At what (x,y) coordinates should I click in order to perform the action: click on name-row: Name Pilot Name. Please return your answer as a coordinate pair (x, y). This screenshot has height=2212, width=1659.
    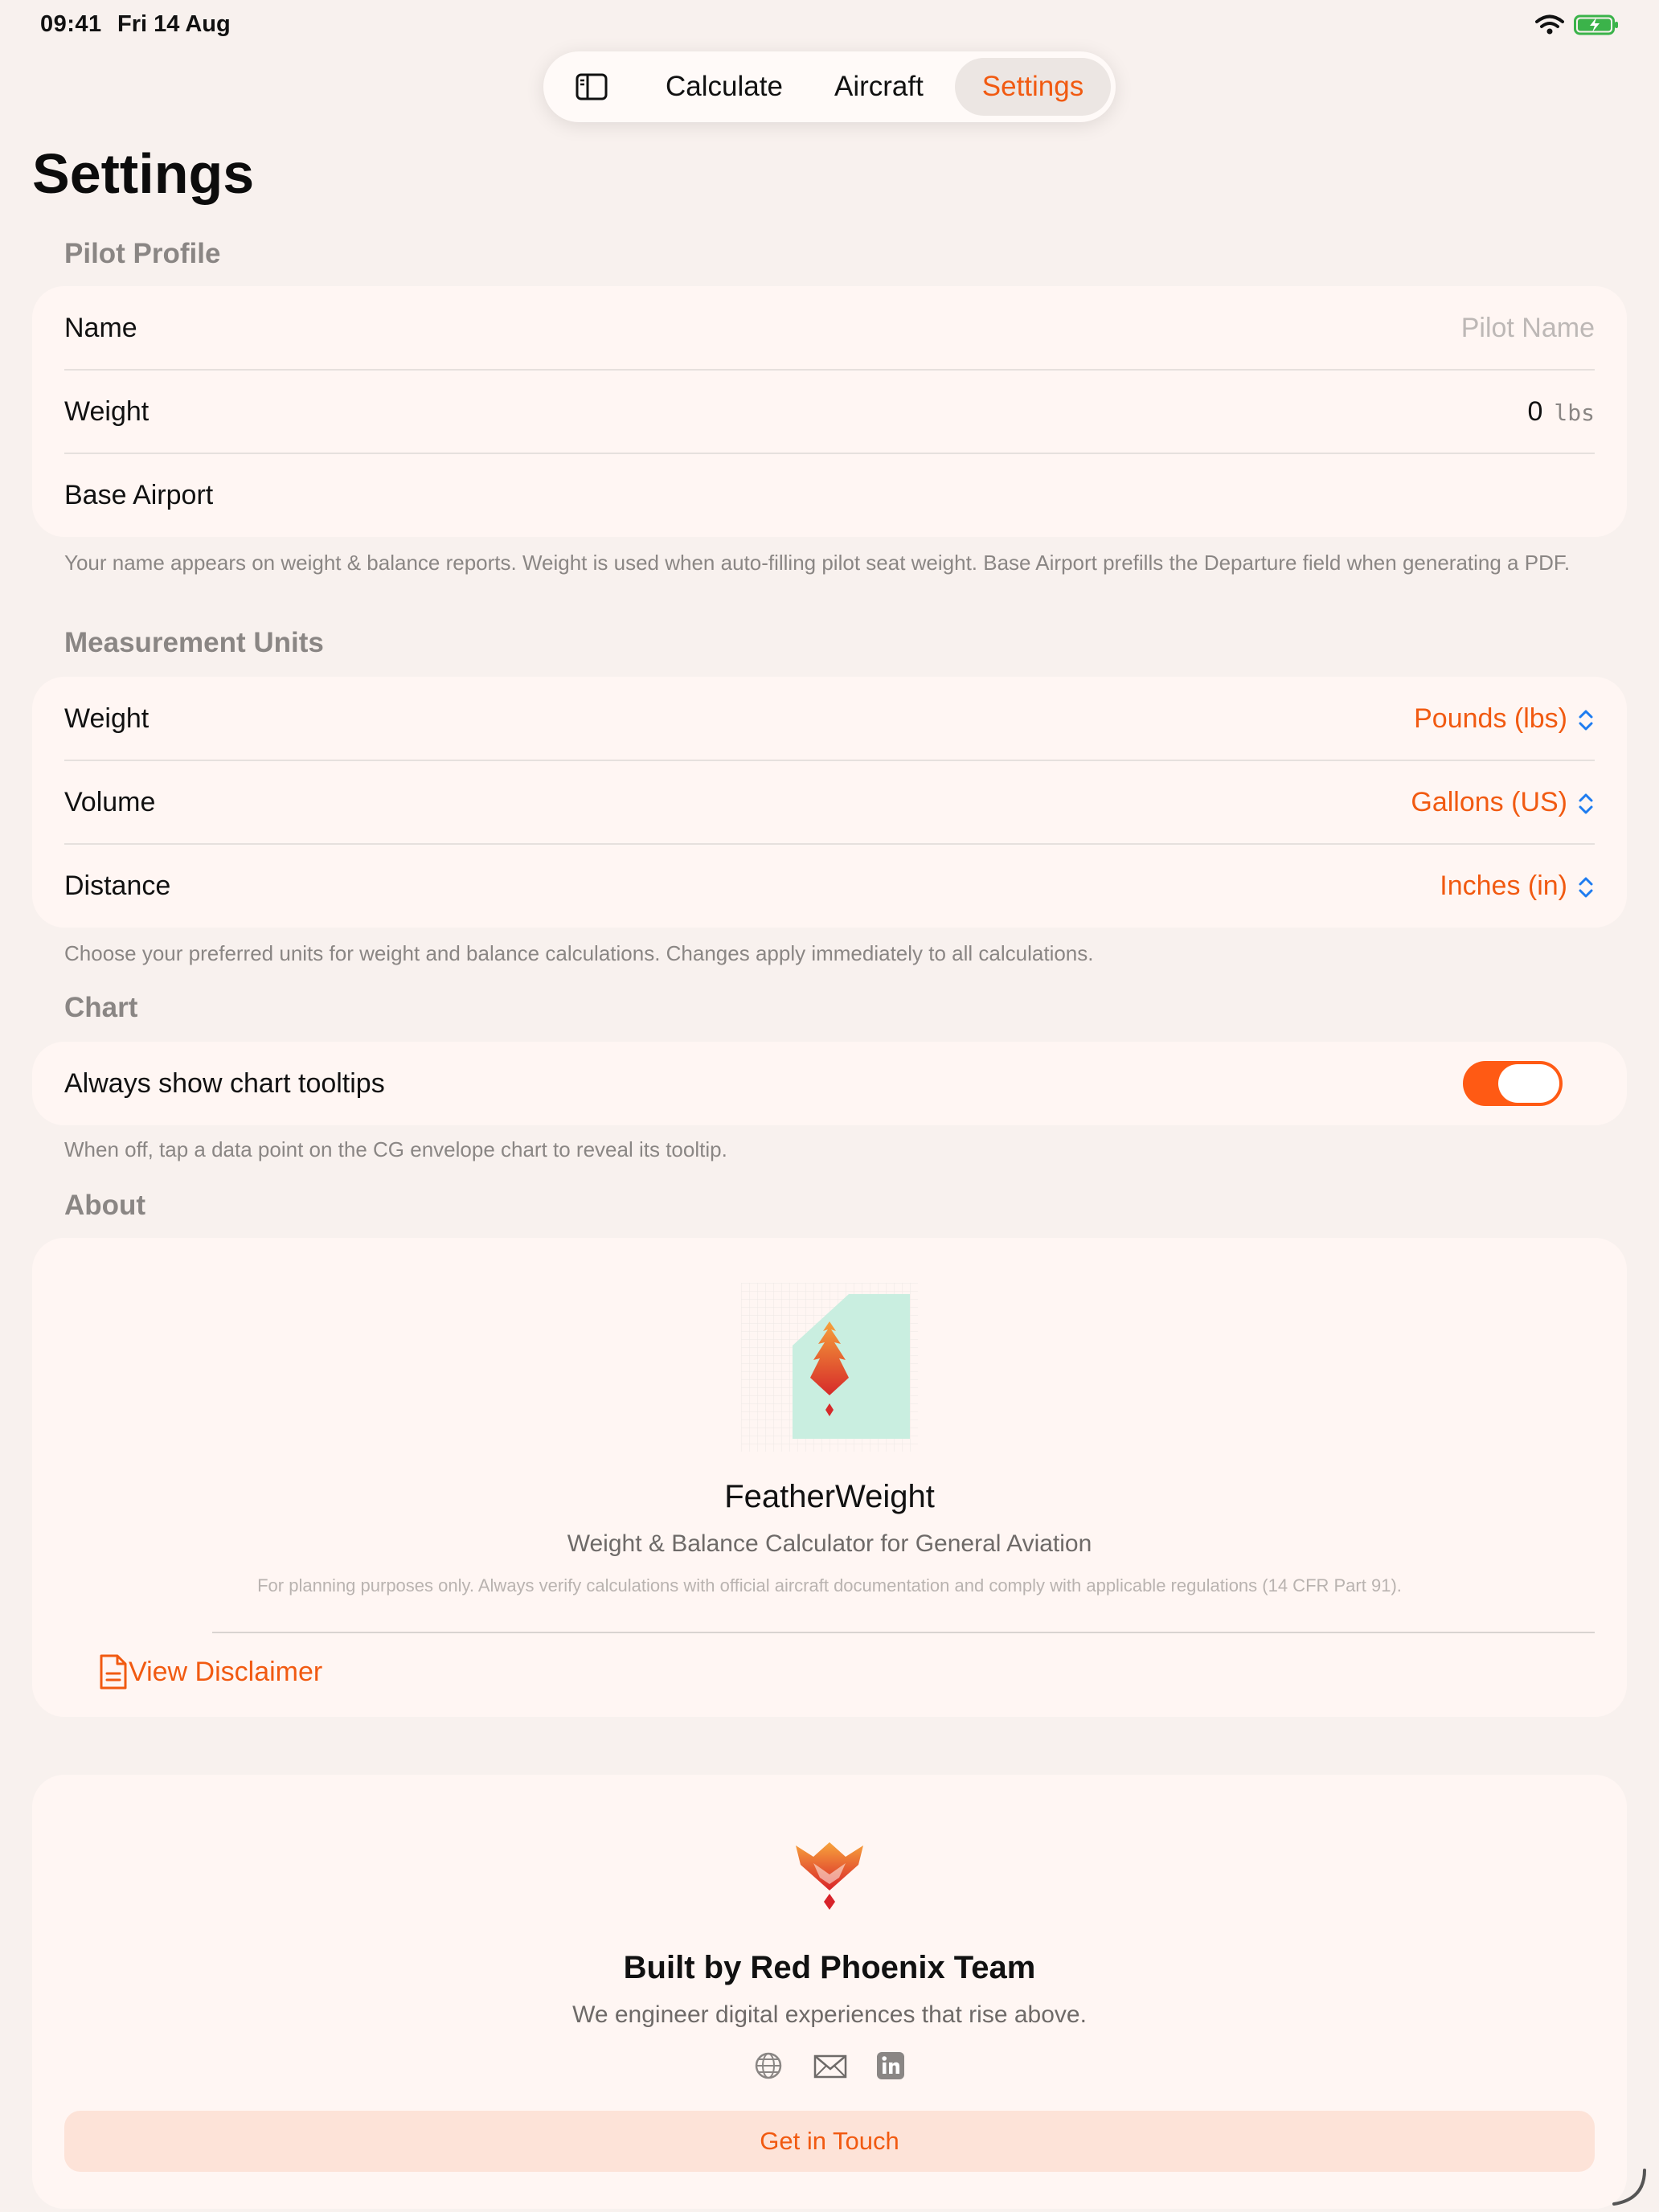
    Looking at the image, I should click on (845, 328).